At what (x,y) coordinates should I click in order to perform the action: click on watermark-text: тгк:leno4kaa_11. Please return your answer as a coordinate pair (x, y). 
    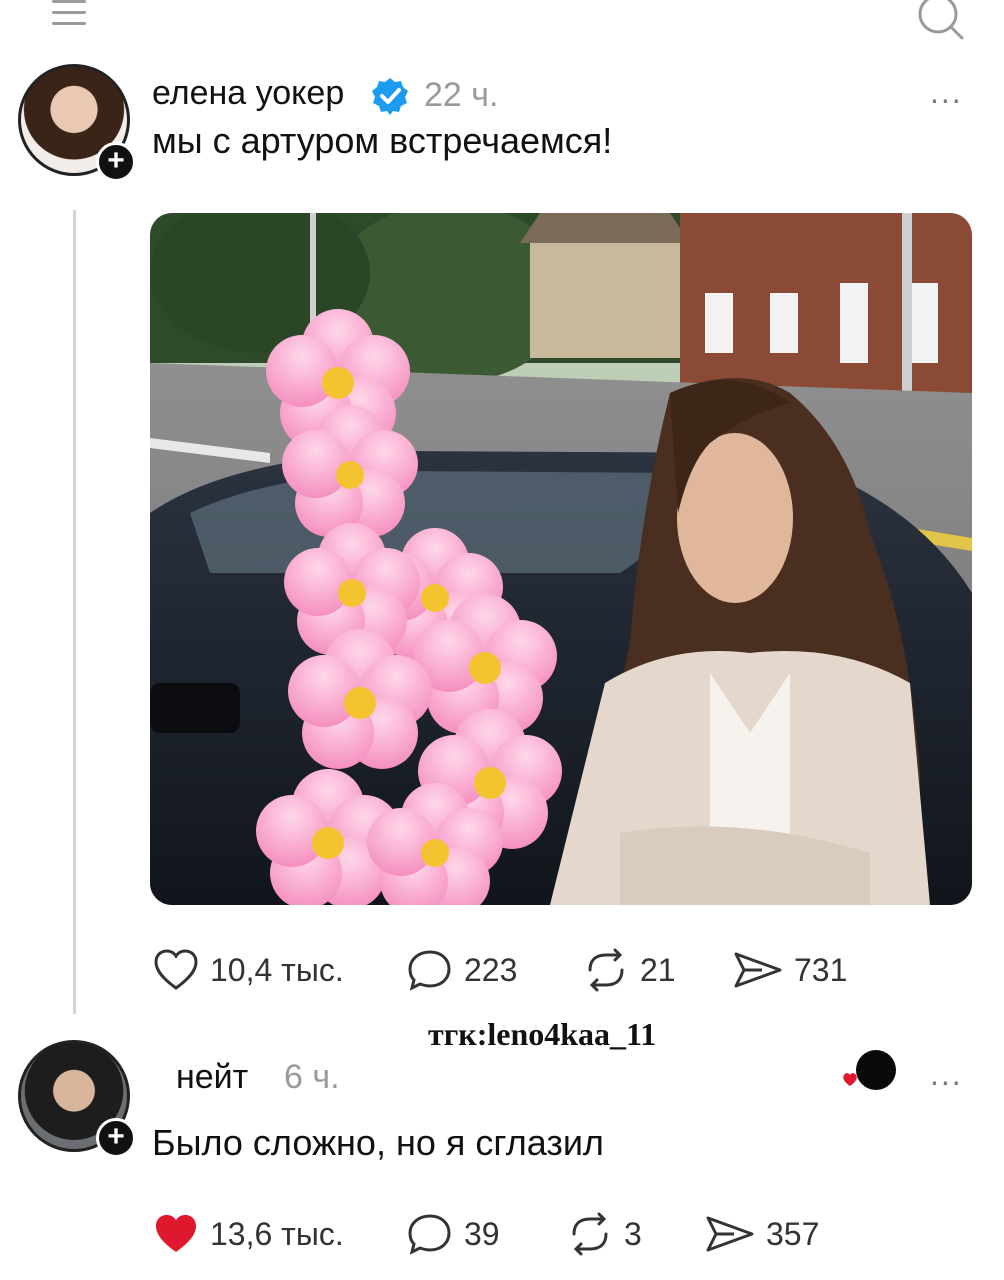
    Looking at the image, I should click on (542, 1034).